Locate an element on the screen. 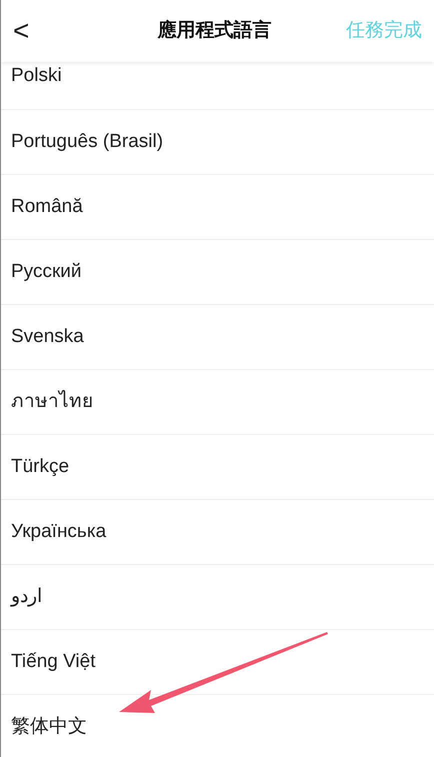 This screenshot has width=434, height=757. language-option: Svenska is located at coordinates (47, 337).